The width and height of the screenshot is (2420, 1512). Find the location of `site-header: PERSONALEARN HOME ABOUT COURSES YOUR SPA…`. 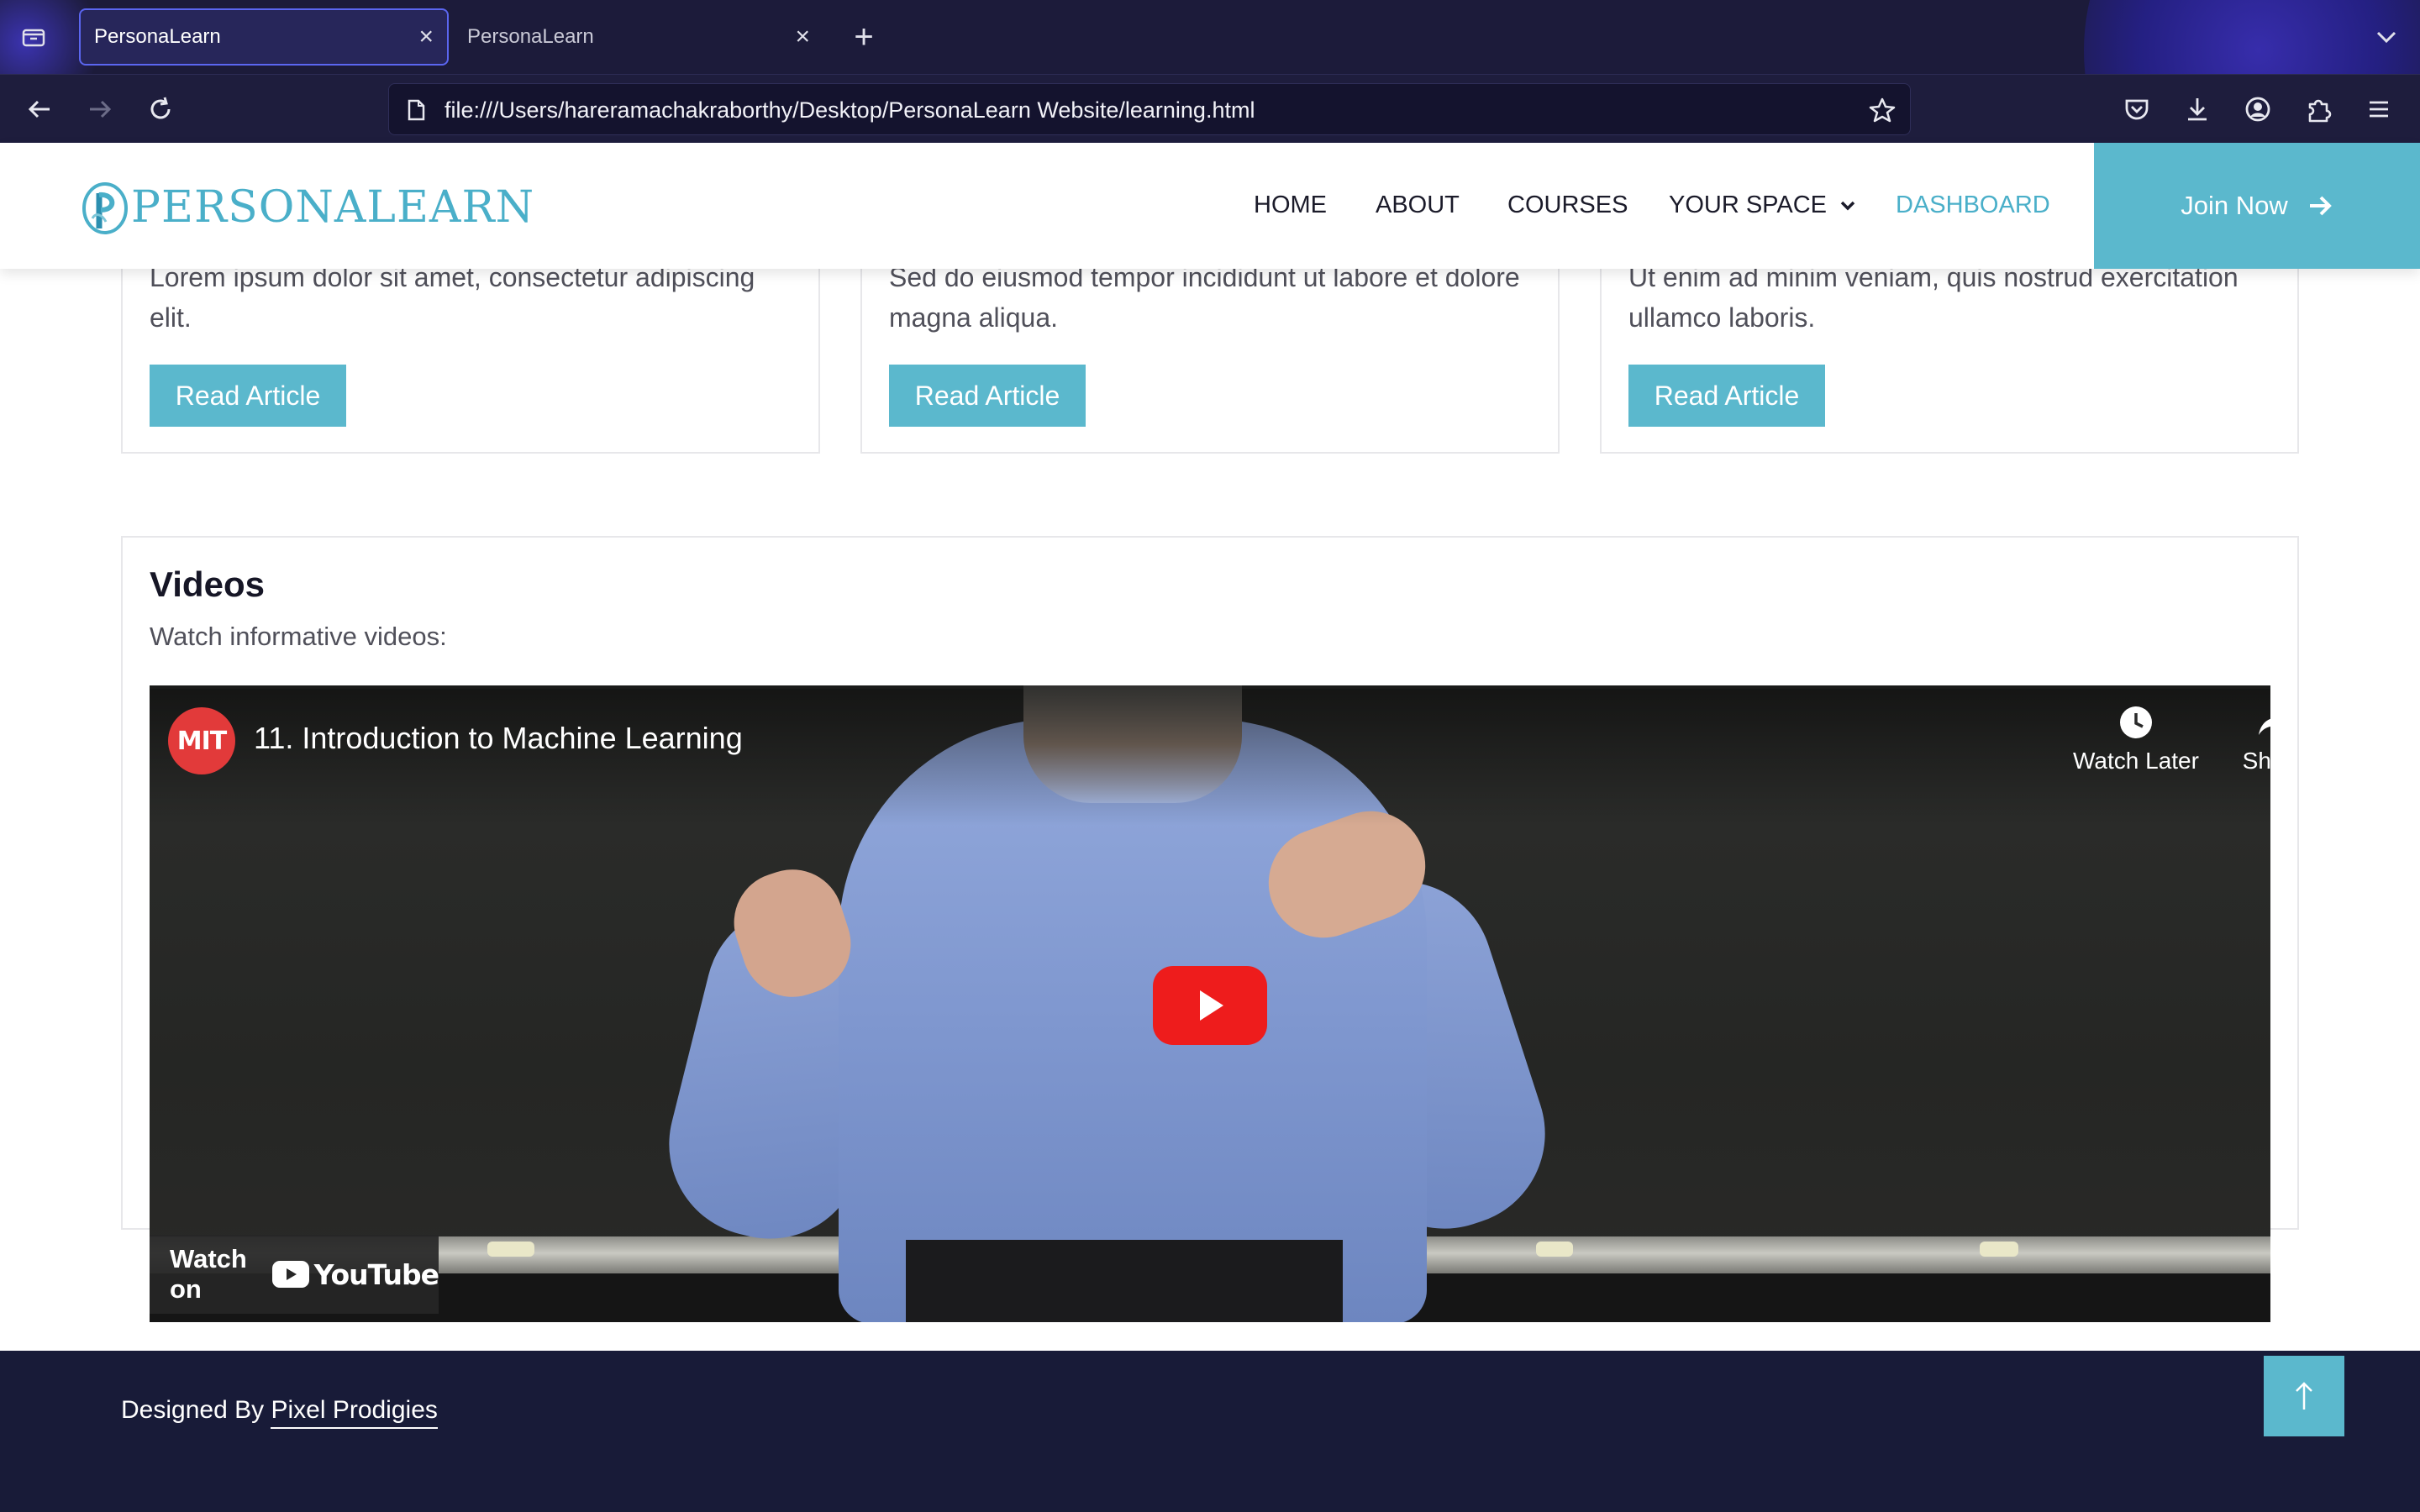

site-header: PERSONALEARN HOME ABOUT COURSES YOUR SPA… is located at coordinates (1210, 206).